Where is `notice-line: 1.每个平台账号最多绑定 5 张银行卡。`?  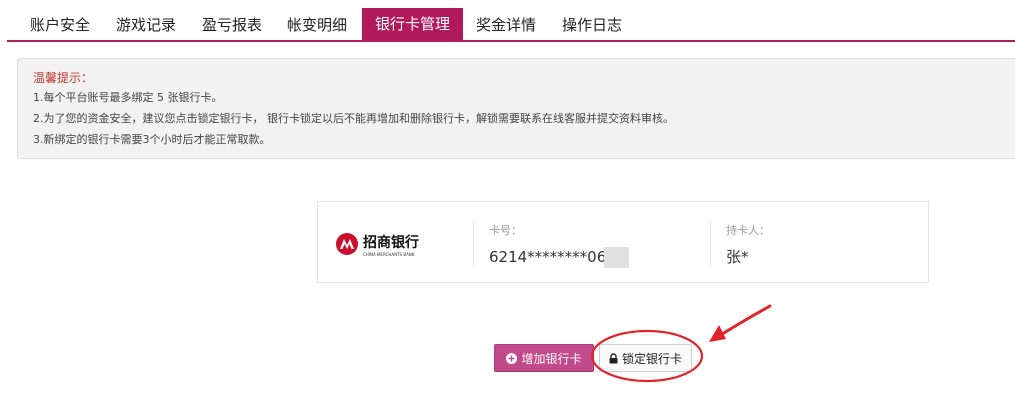 notice-line: 1.每个平台账号最多绑定 5 张银行卡。 is located at coordinates (128, 97).